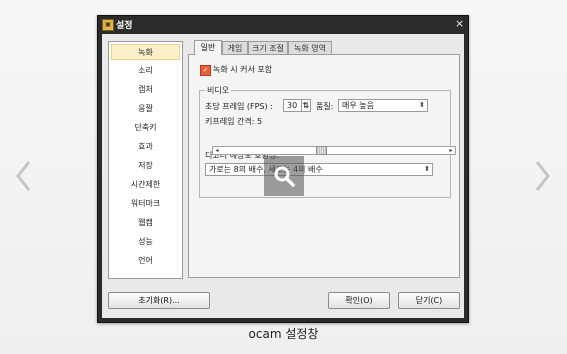  Describe the element at coordinates (145, 52) in the screenshot. I see `sidebar-item-record: 녹화` at that location.